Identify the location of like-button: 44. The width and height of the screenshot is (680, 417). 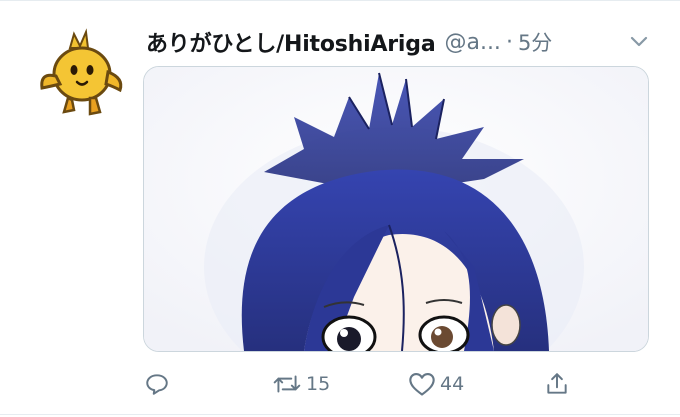
(436, 384).